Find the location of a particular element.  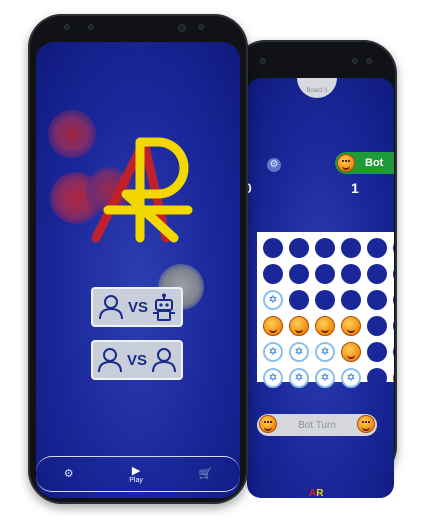

cart-icon: 🛒 is located at coordinates (205, 474).